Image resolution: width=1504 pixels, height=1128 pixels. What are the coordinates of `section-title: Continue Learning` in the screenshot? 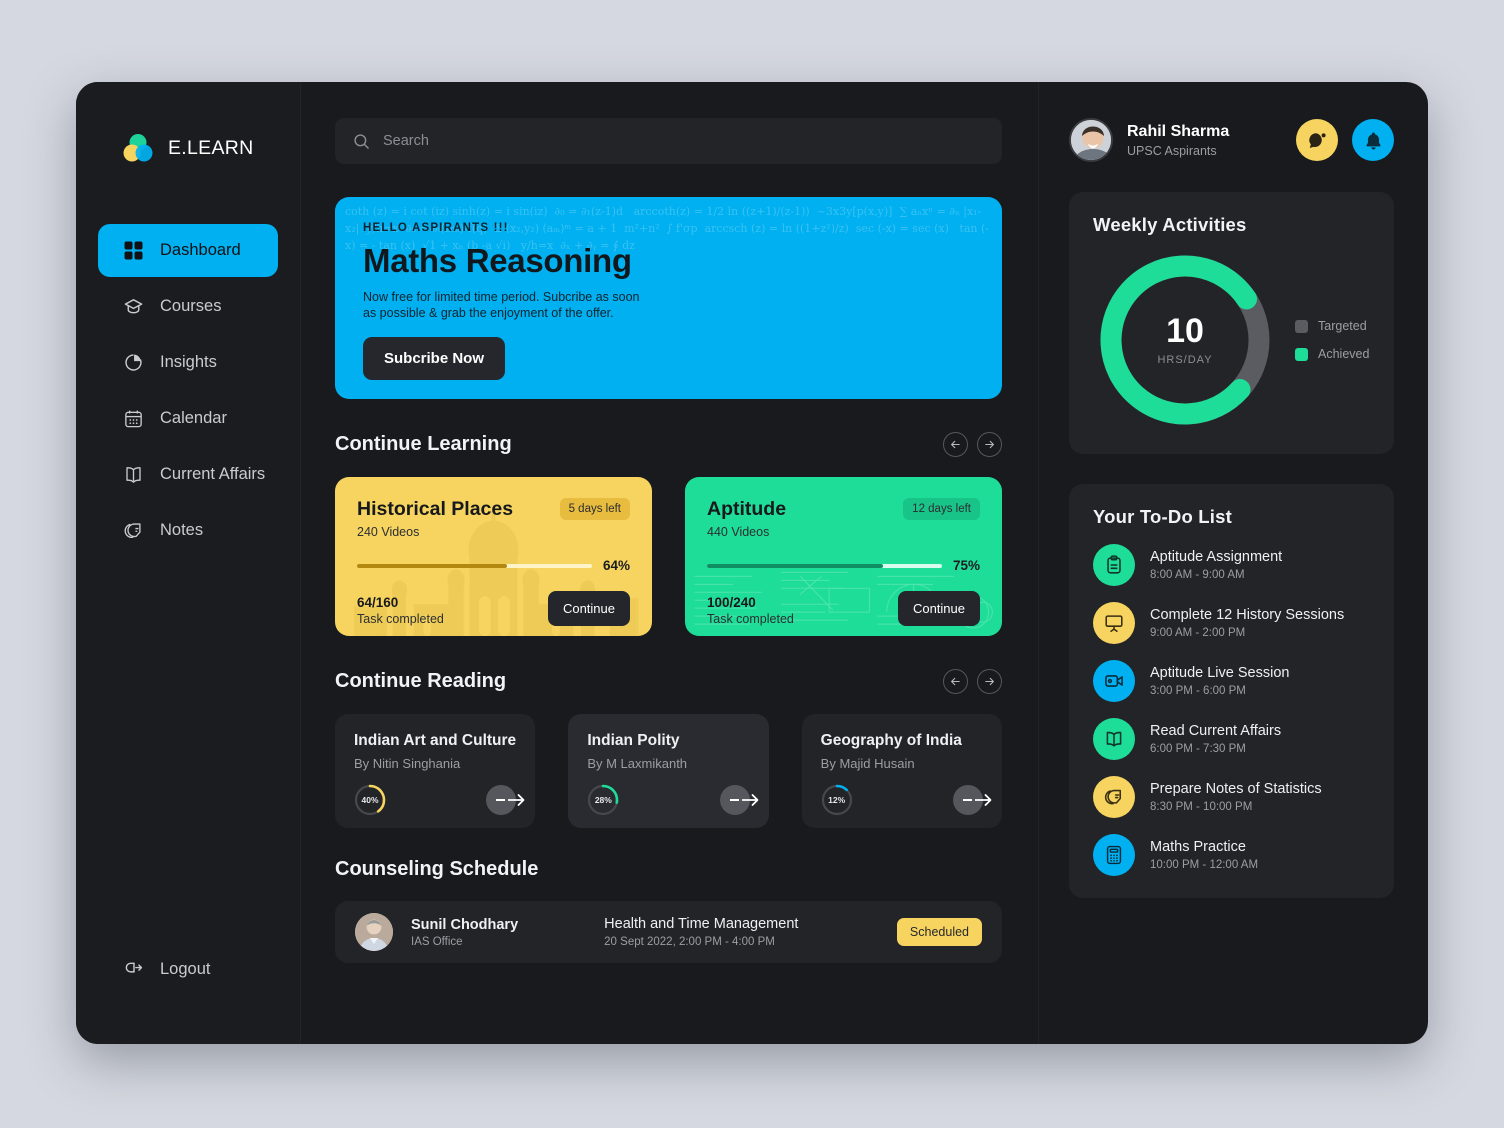 It's located at (423, 444).